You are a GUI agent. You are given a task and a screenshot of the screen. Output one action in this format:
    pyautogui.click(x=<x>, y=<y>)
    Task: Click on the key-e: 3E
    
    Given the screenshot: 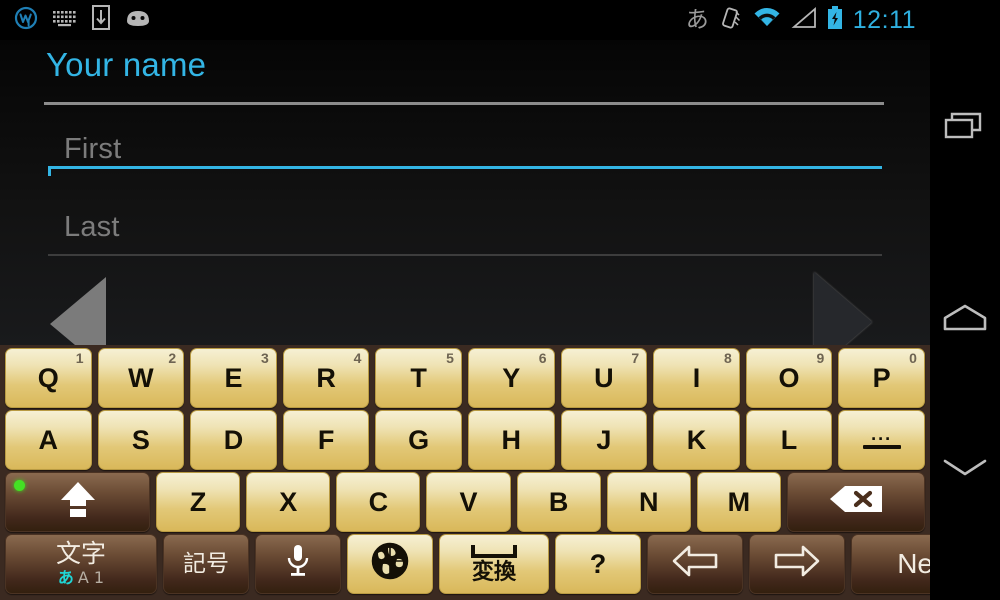 What is the action you would take?
    pyautogui.click(x=233, y=378)
    